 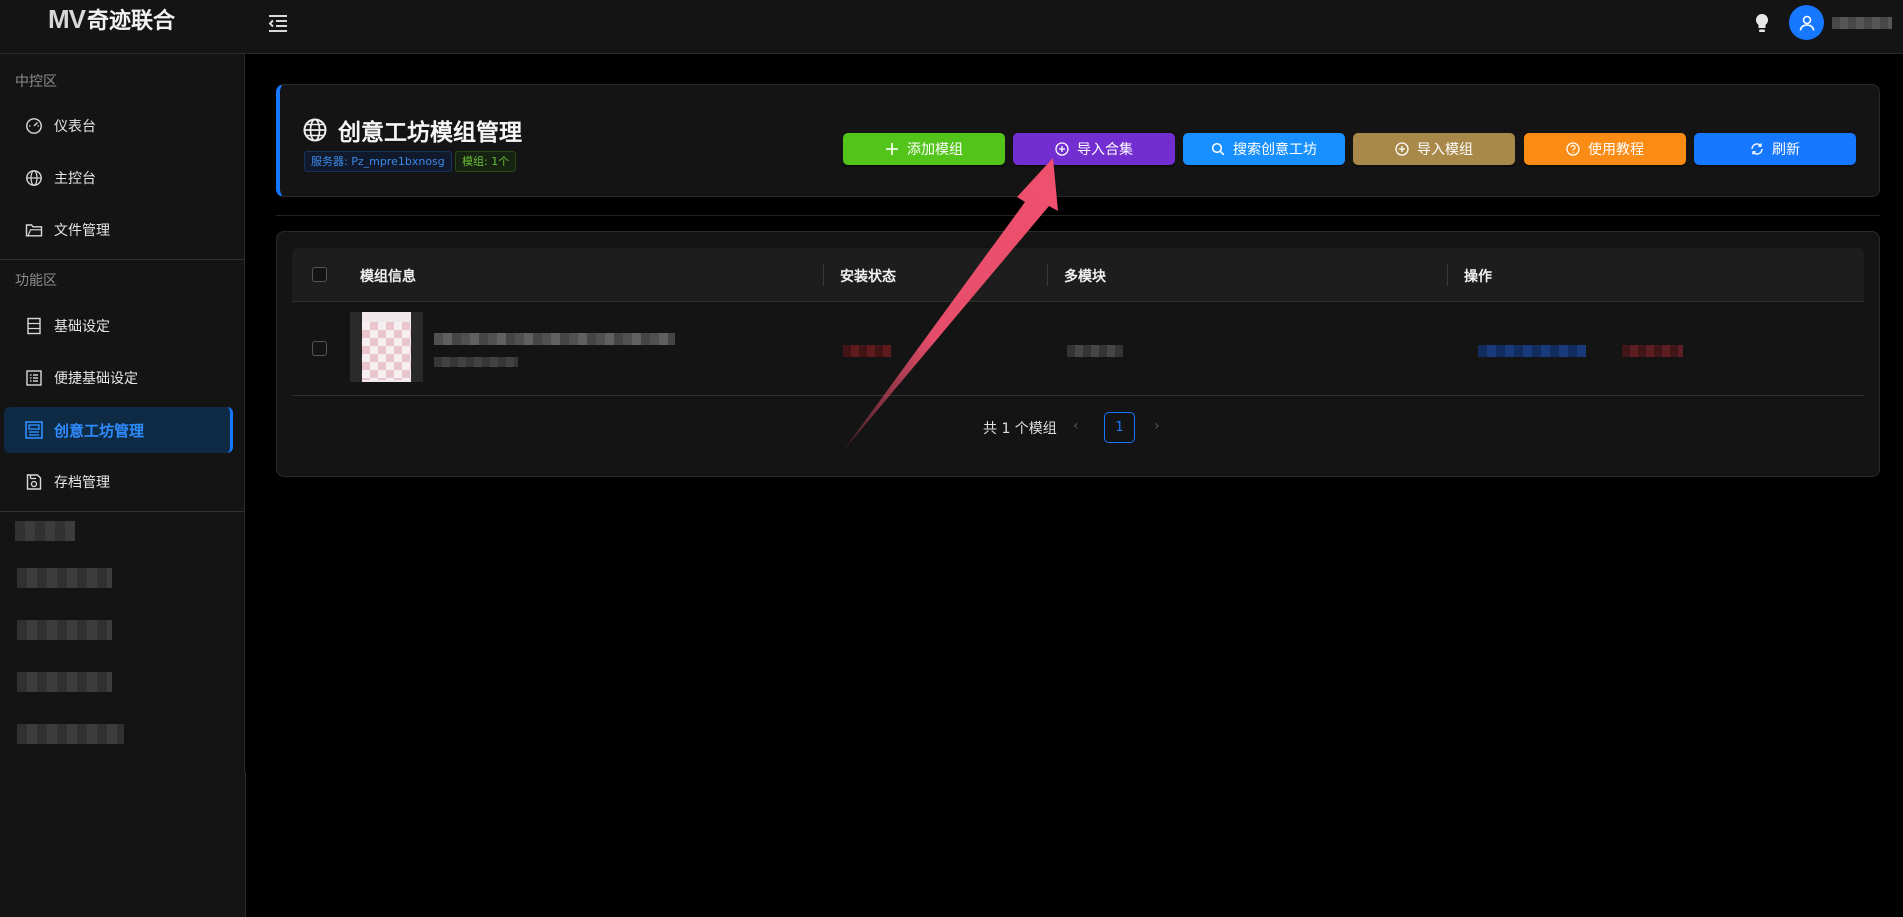 I want to click on button-label: 导入模组, so click(x=1445, y=150).